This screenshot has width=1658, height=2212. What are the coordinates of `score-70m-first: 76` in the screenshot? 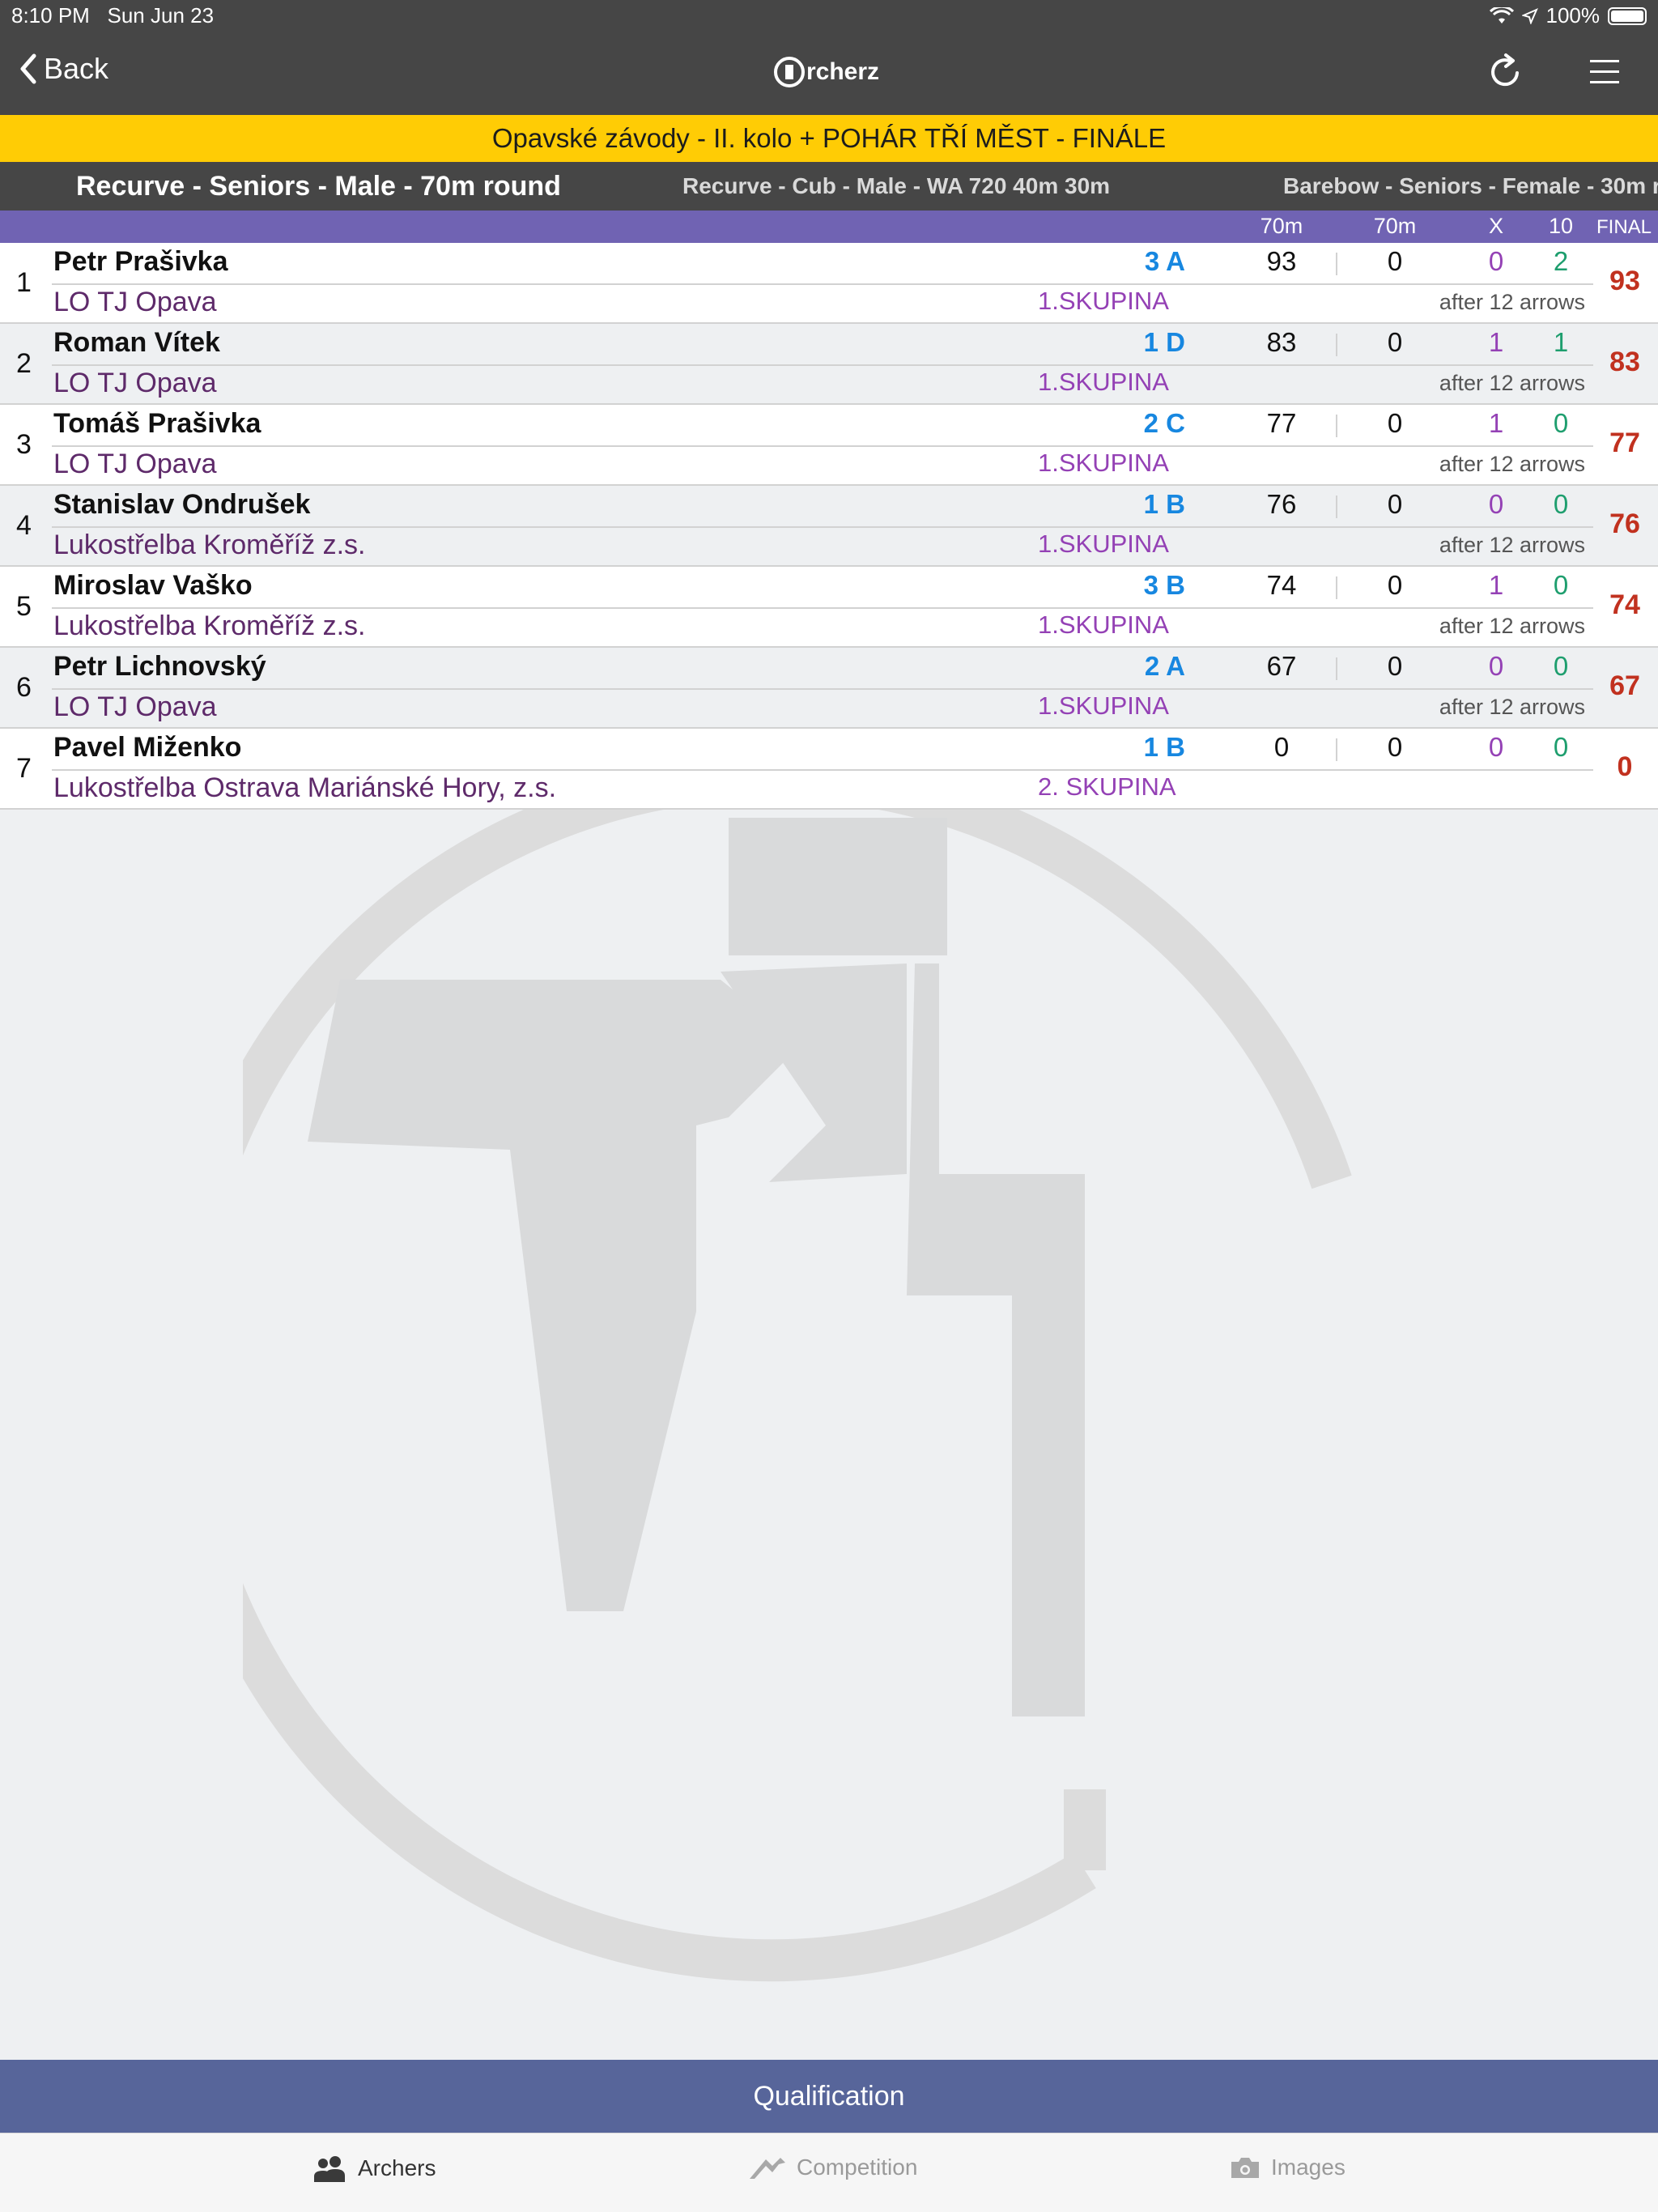 It's located at (1281, 504).